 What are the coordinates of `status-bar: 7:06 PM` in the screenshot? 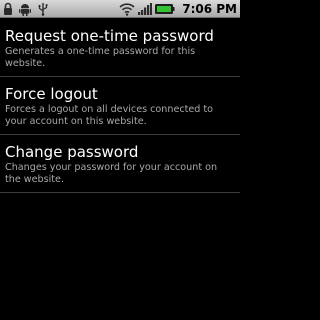 It's located at (120, 9).